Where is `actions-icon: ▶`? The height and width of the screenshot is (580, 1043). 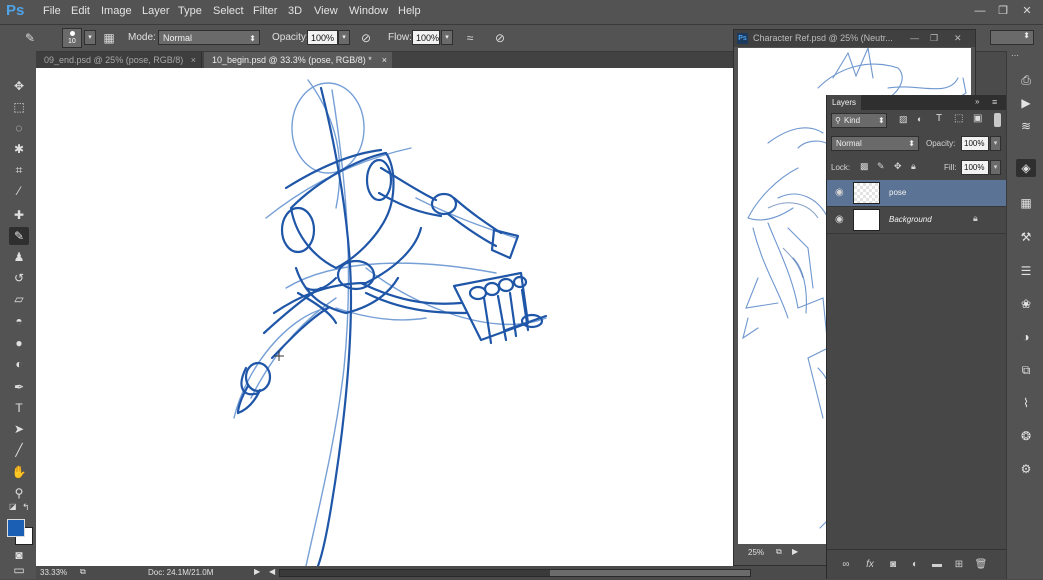 actions-icon: ▶ is located at coordinates (1026, 103).